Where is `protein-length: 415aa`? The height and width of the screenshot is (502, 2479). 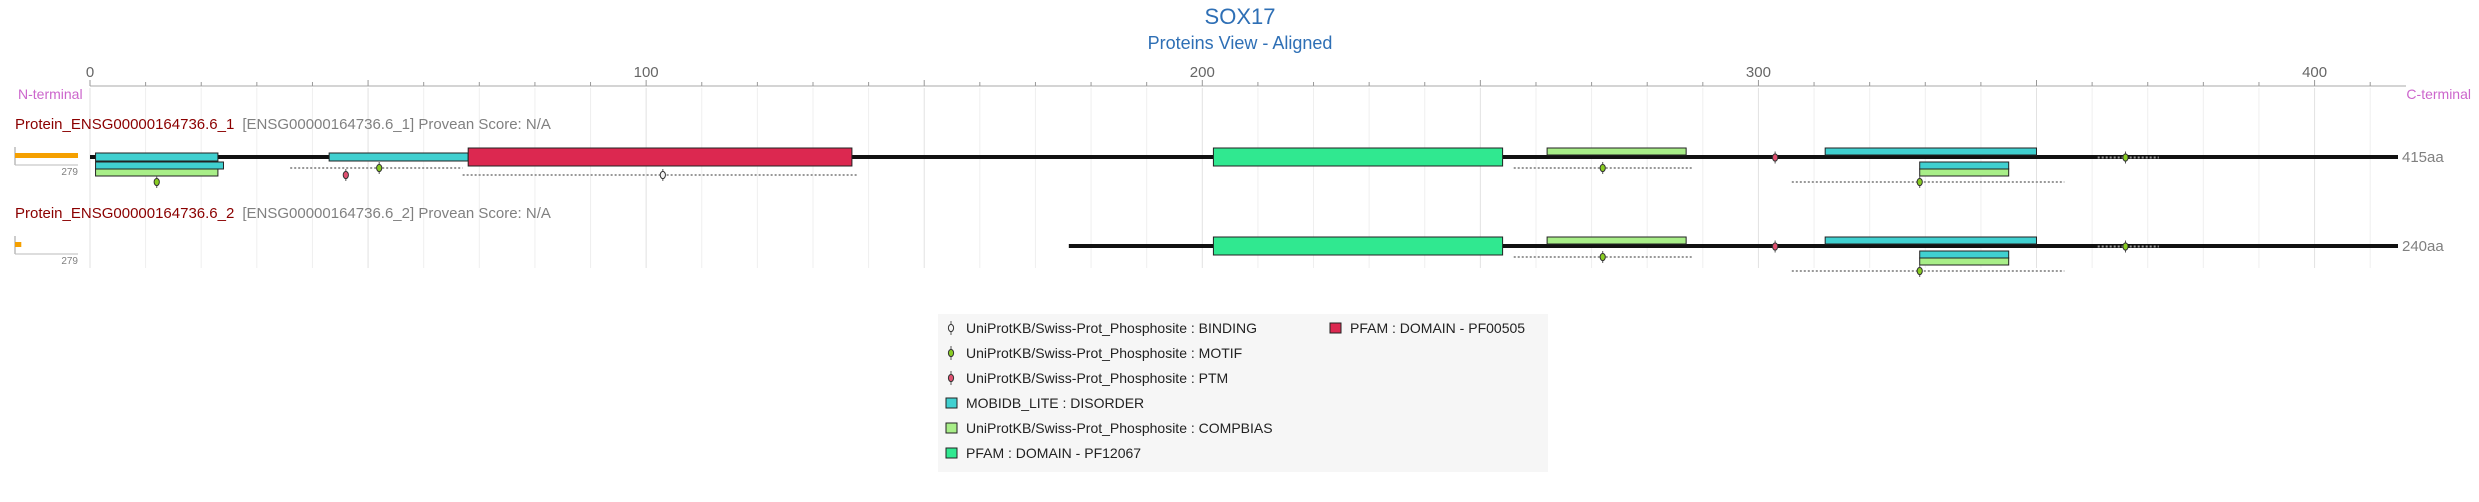 protein-length: 415aa is located at coordinates (2423, 157).